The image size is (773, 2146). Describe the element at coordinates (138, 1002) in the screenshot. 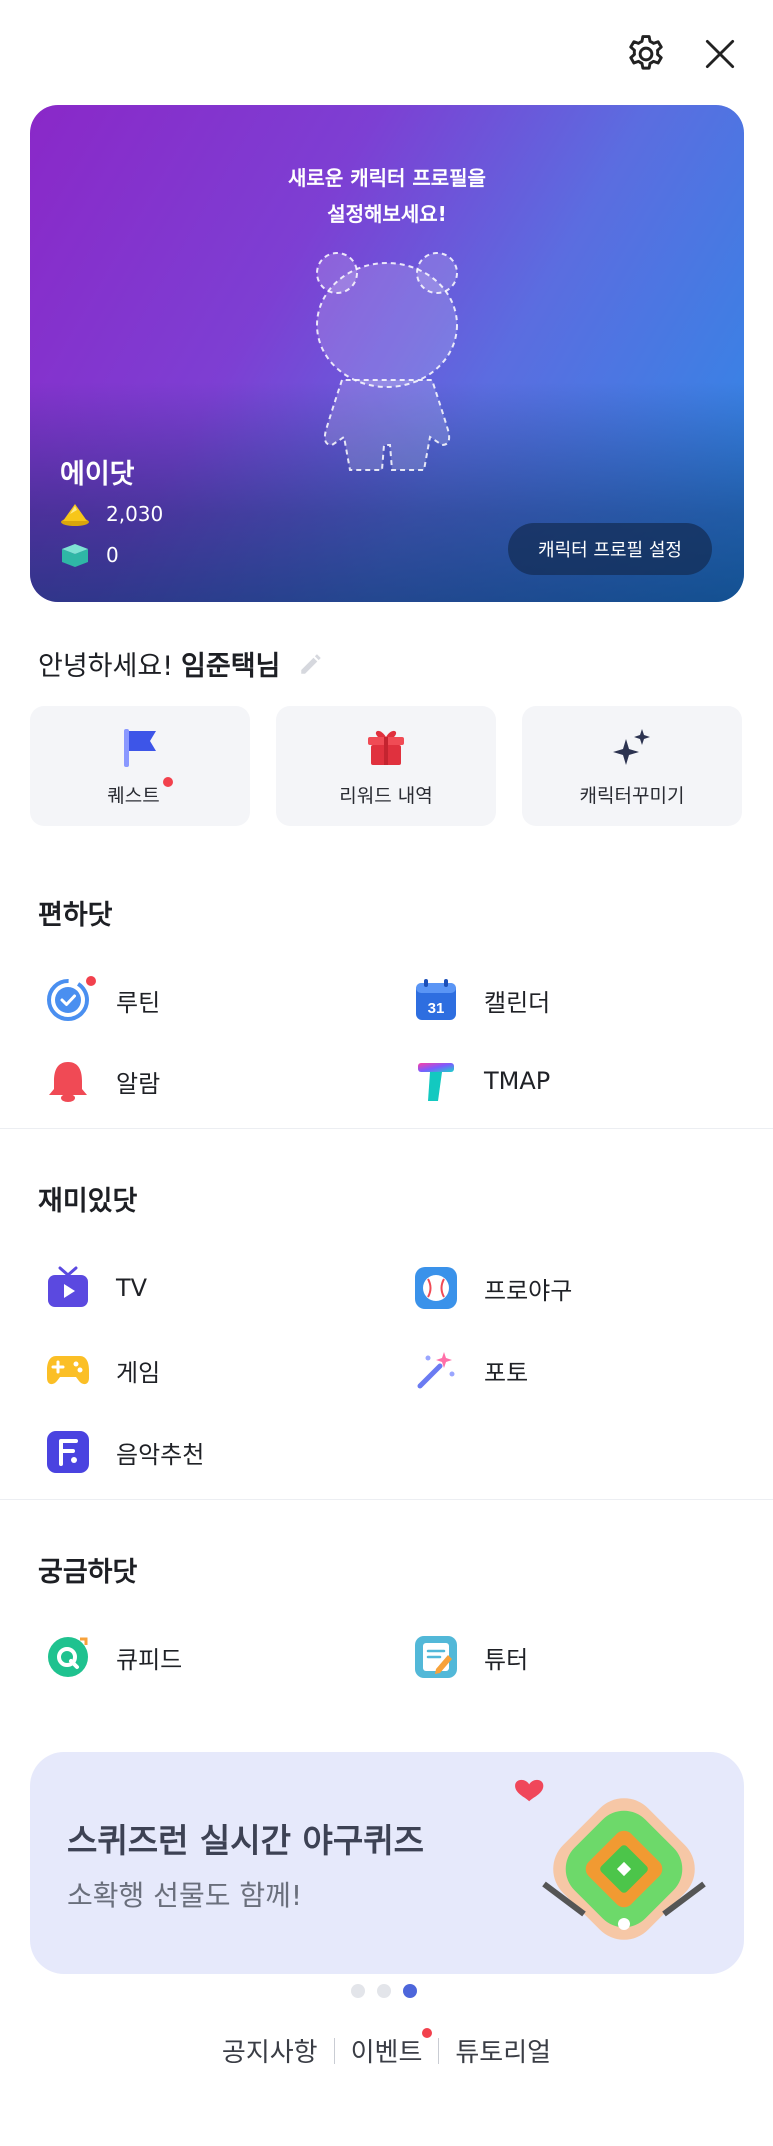

I see `menu-label-routine: 루틴` at that location.